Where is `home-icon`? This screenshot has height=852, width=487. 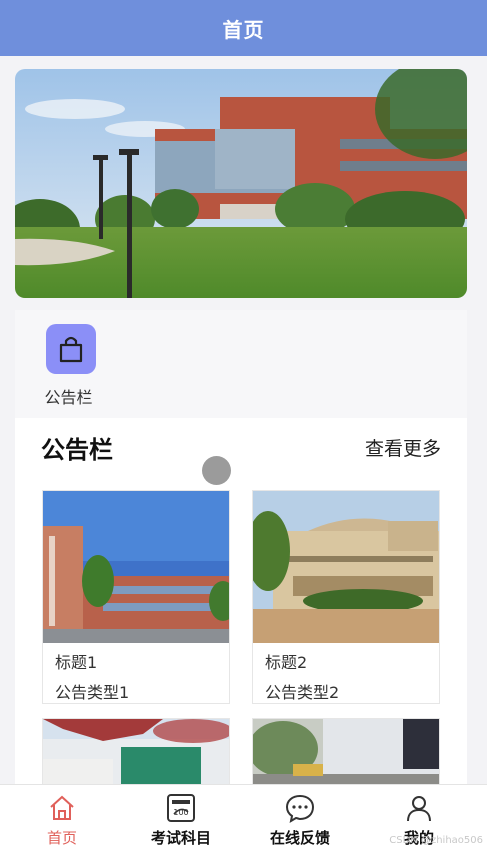
home-icon is located at coordinates (62, 808).